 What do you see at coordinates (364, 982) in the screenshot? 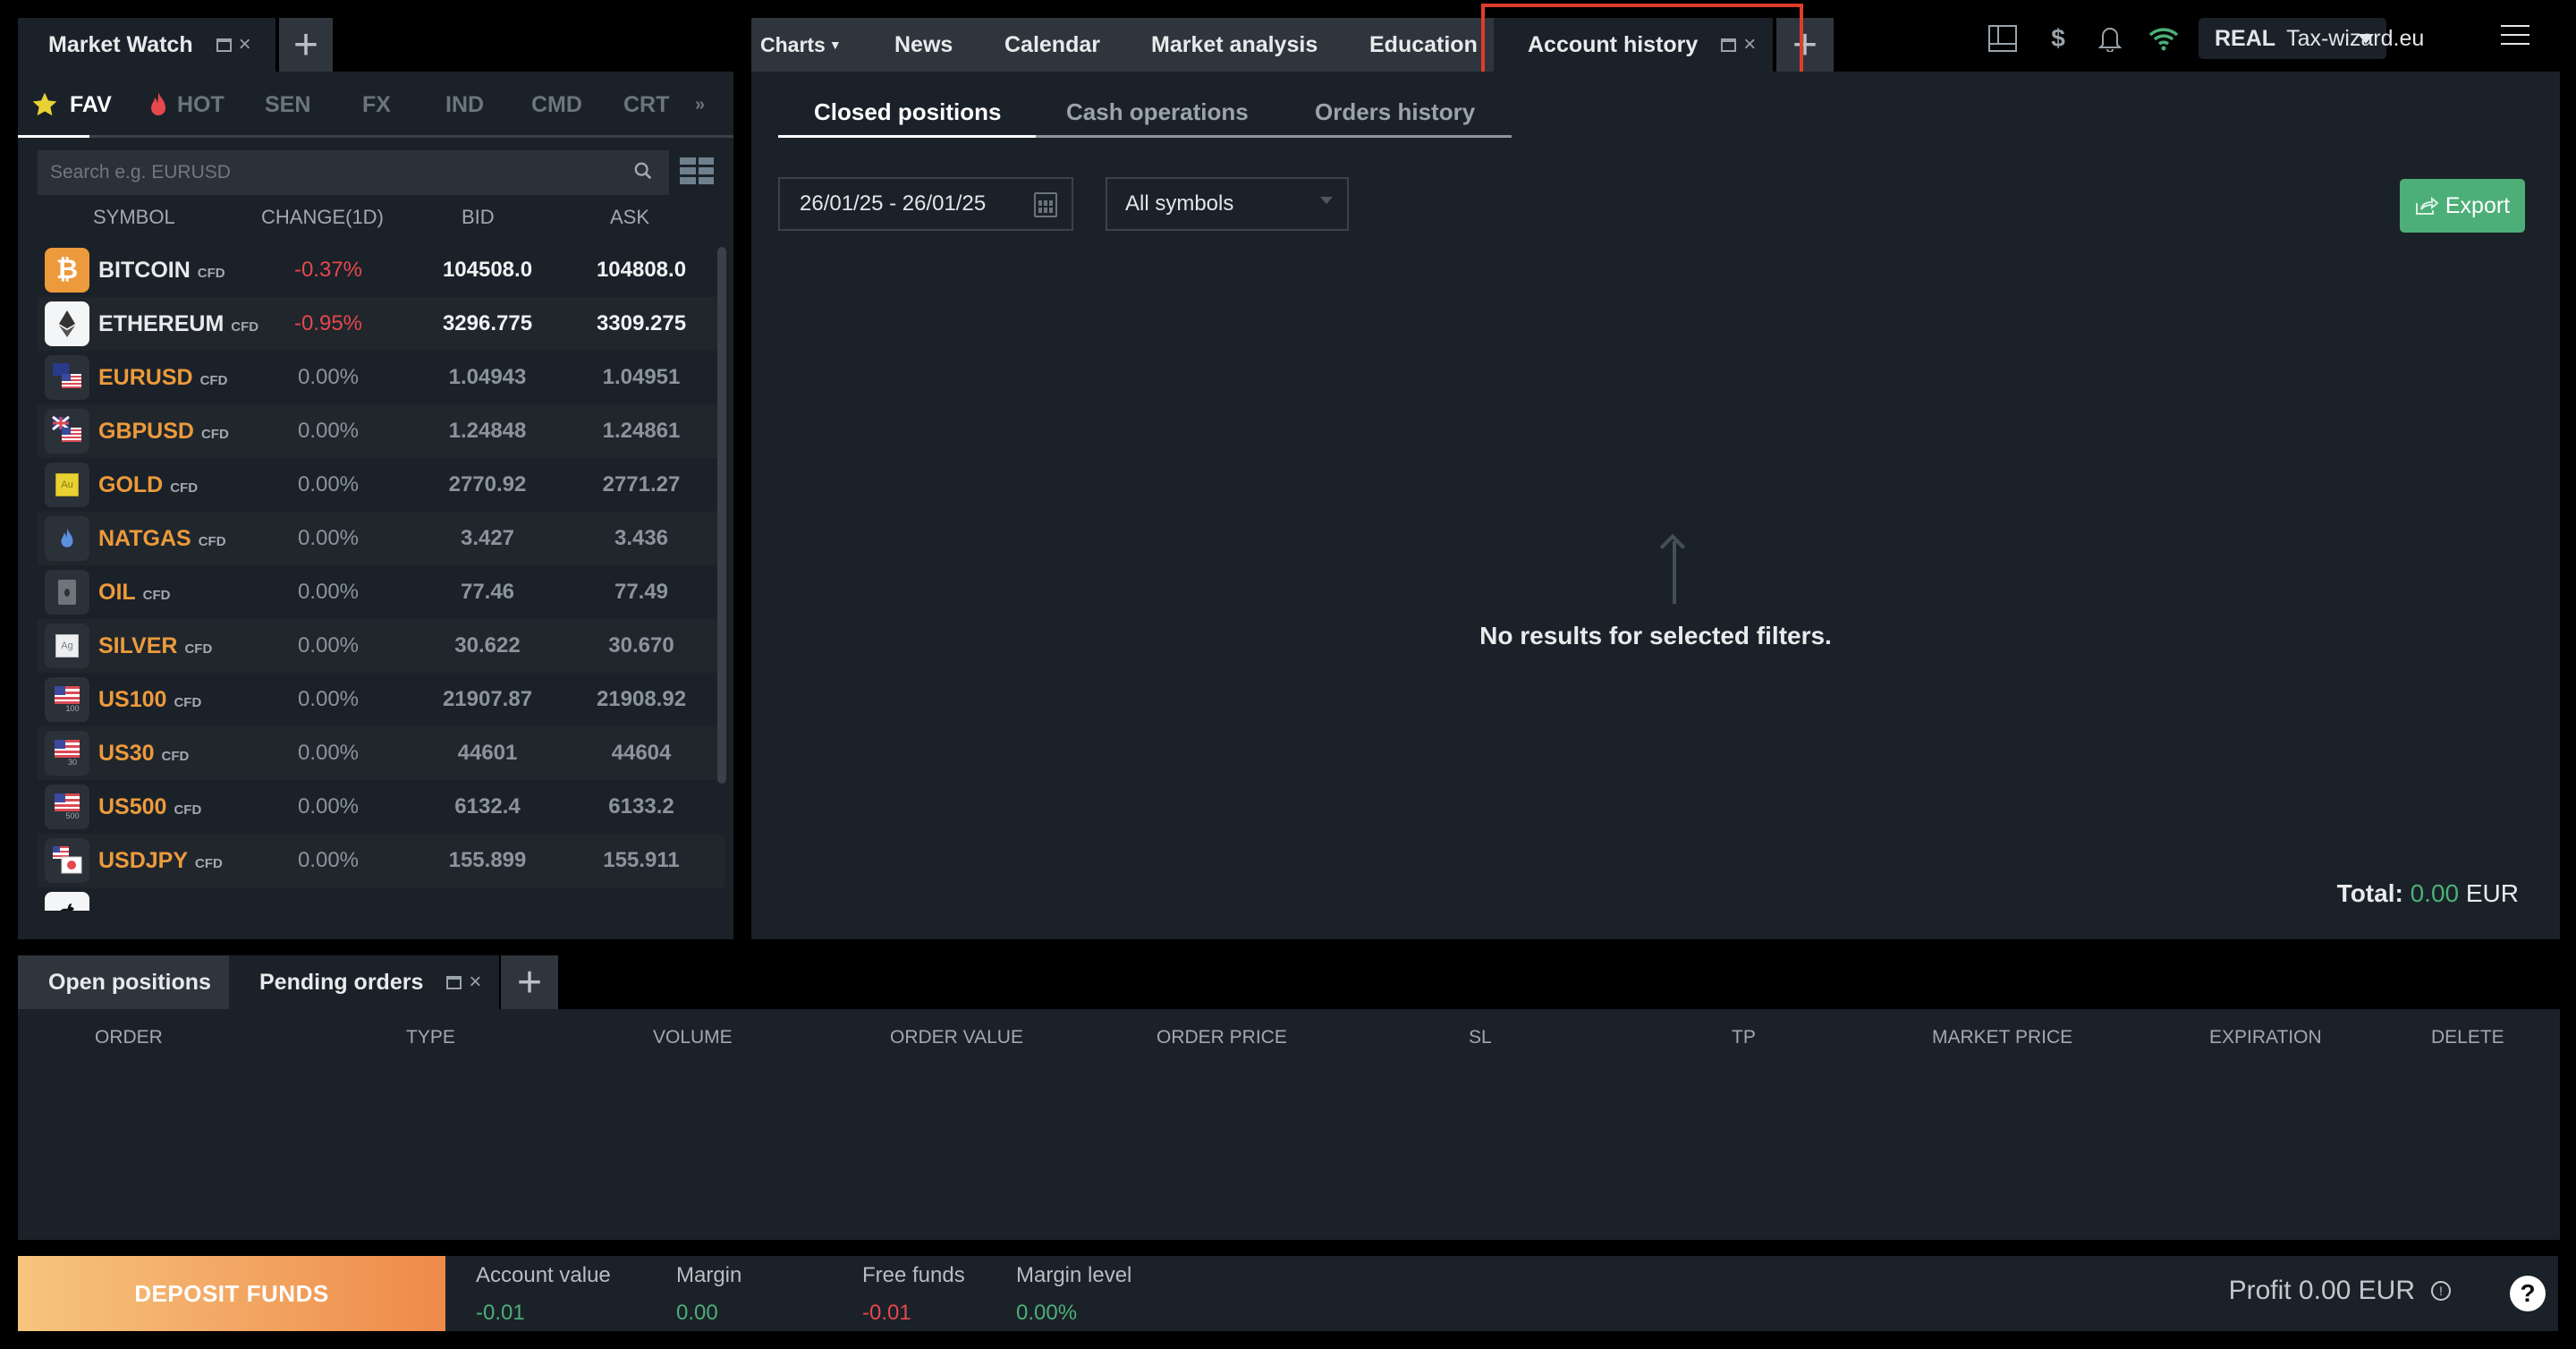
I see `tab-pending-orders: Pending orders ×` at bounding box center [364, 982].